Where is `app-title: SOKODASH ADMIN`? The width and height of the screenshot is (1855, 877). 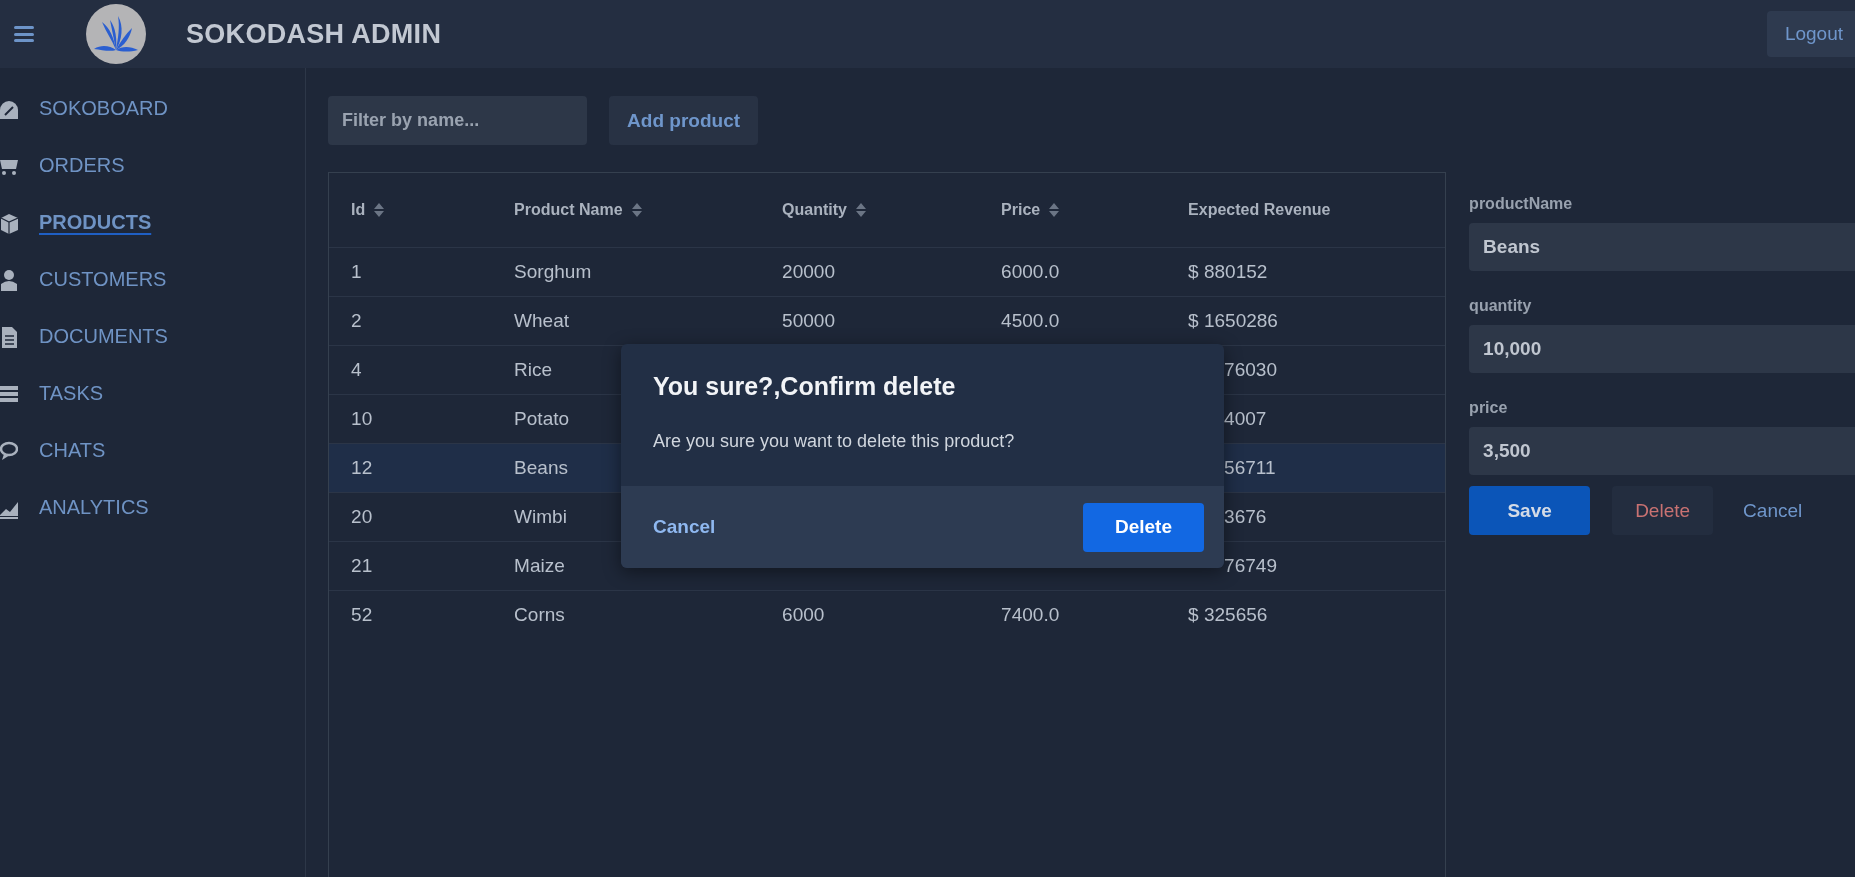 app-title: SOKODASH ADMIN is located at coordinates (314, 34).